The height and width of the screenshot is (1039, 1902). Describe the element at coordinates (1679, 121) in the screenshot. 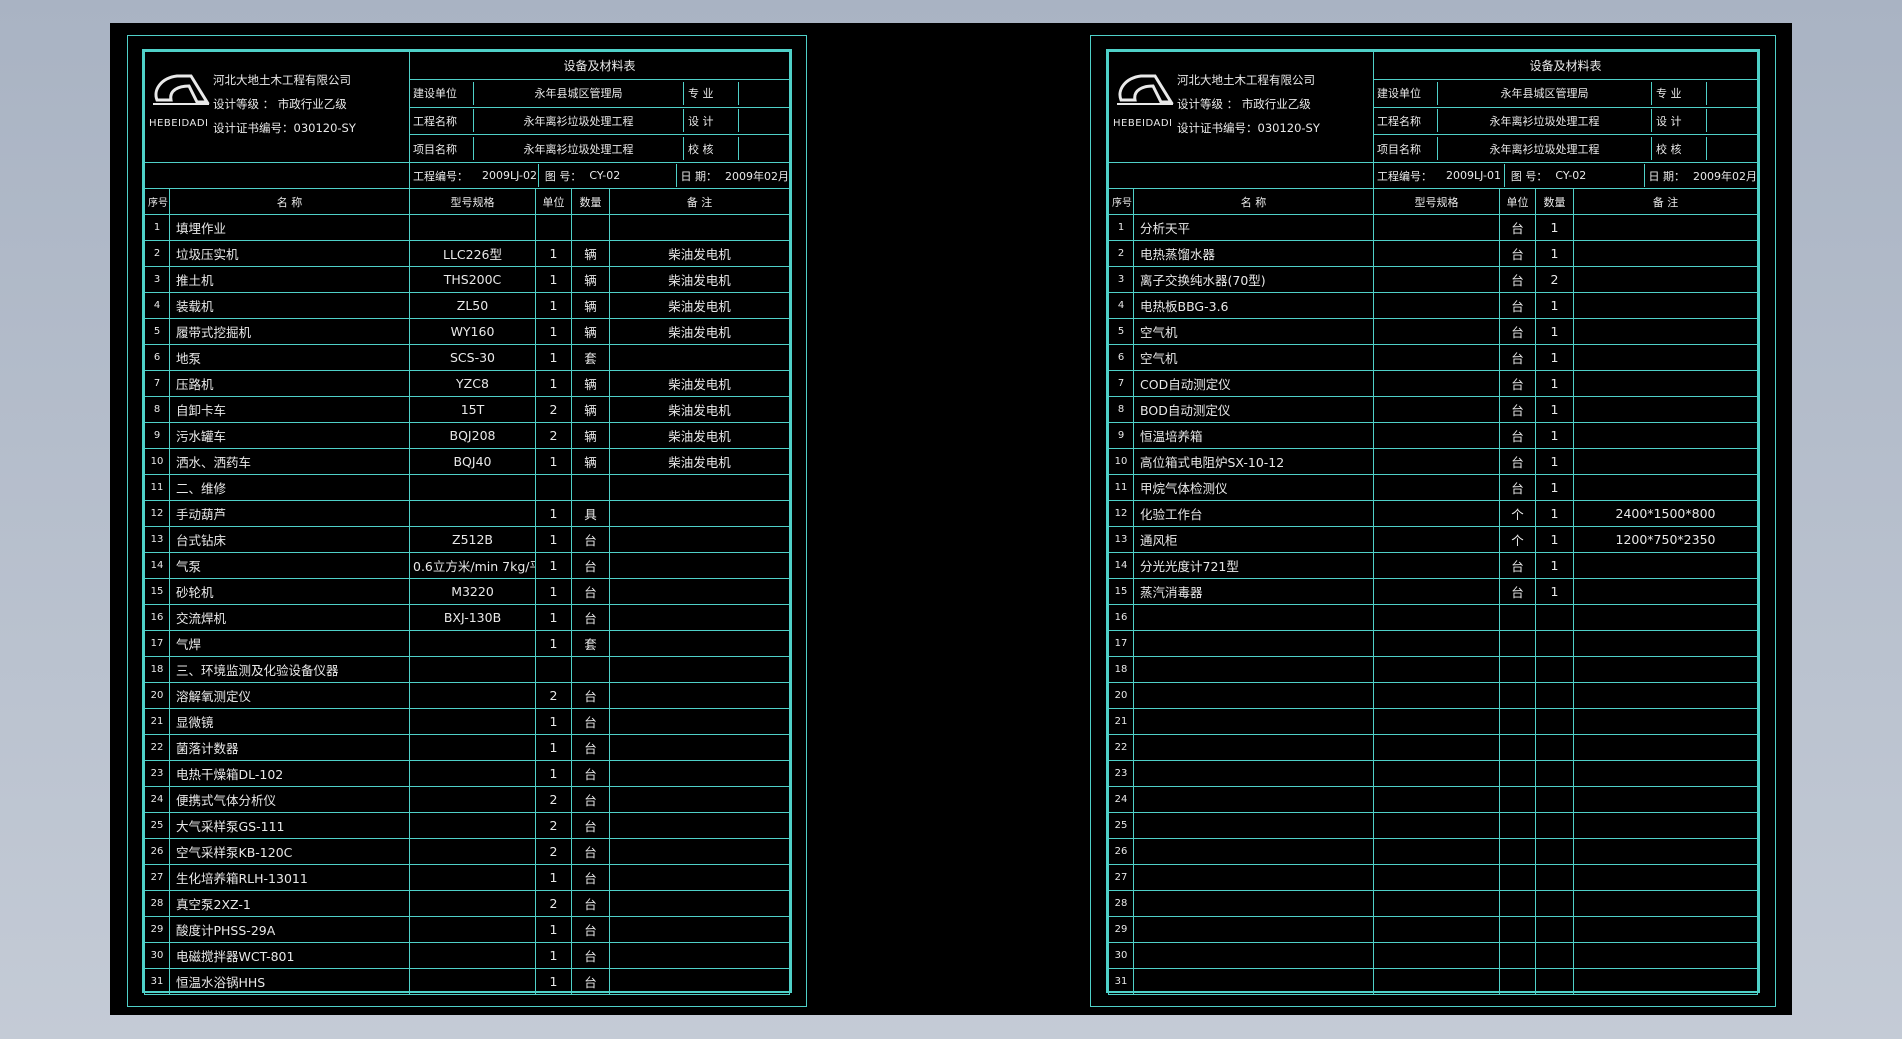

I see `approval-label: 设 计` at that location.